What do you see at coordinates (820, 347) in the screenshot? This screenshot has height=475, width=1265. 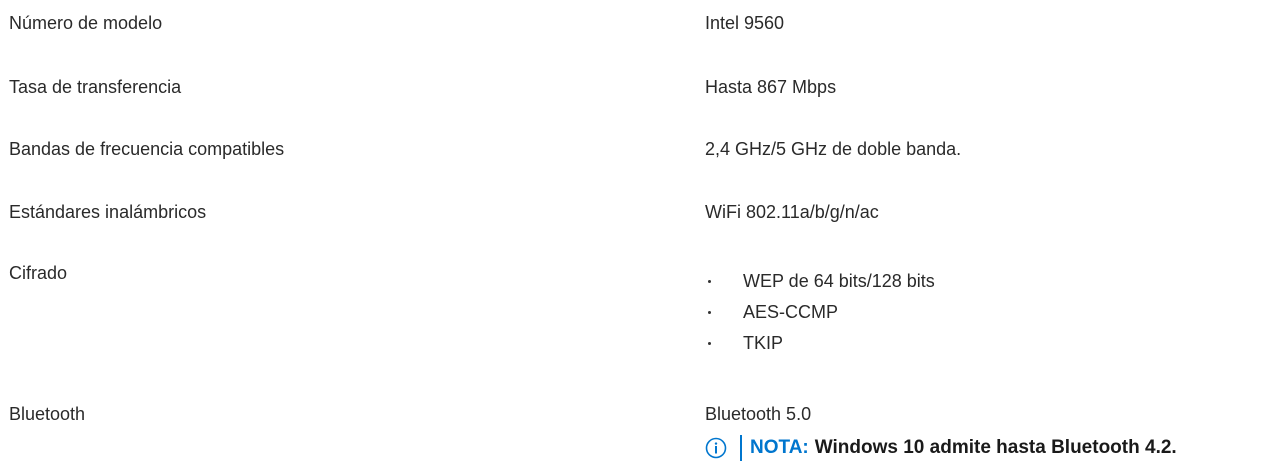 I see `list-item: TKIP` at bounding box center [820, 347].